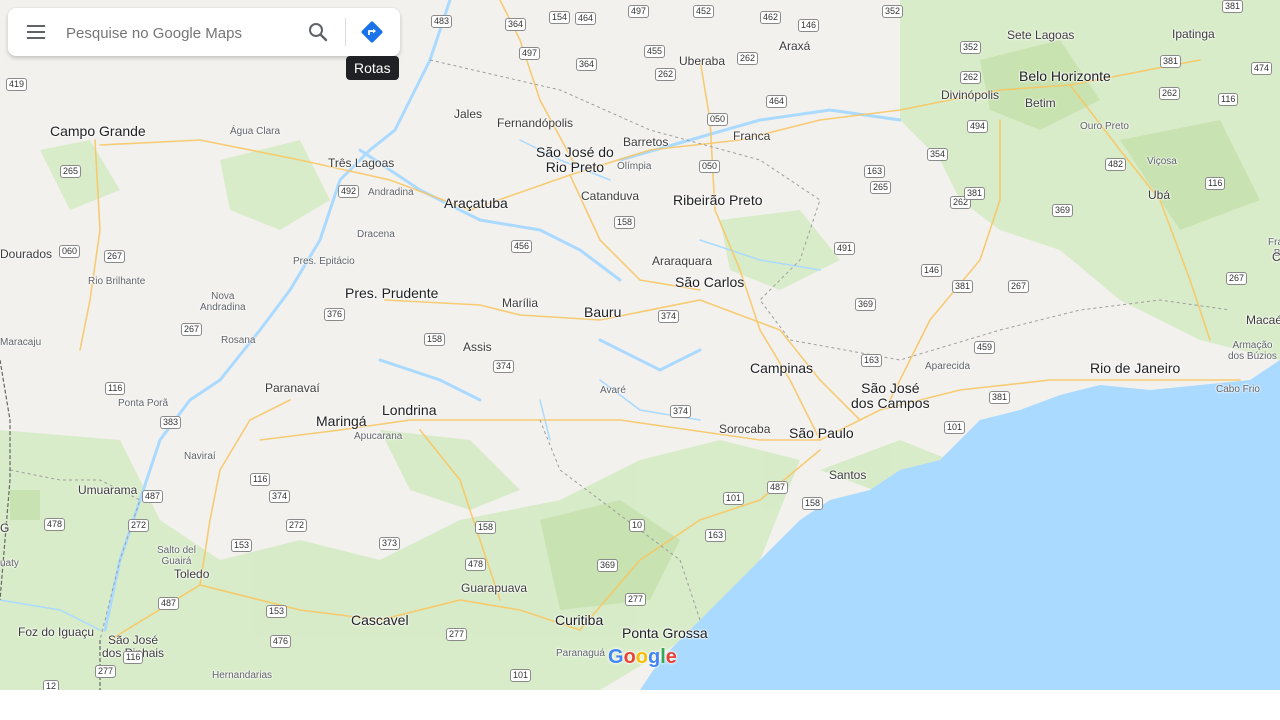 The height and width of the screenshot is (720, 1280). Describe the element at coordinates (176, 556) in the screenshot. I see `city-label: Salto del Guairá` at that location.